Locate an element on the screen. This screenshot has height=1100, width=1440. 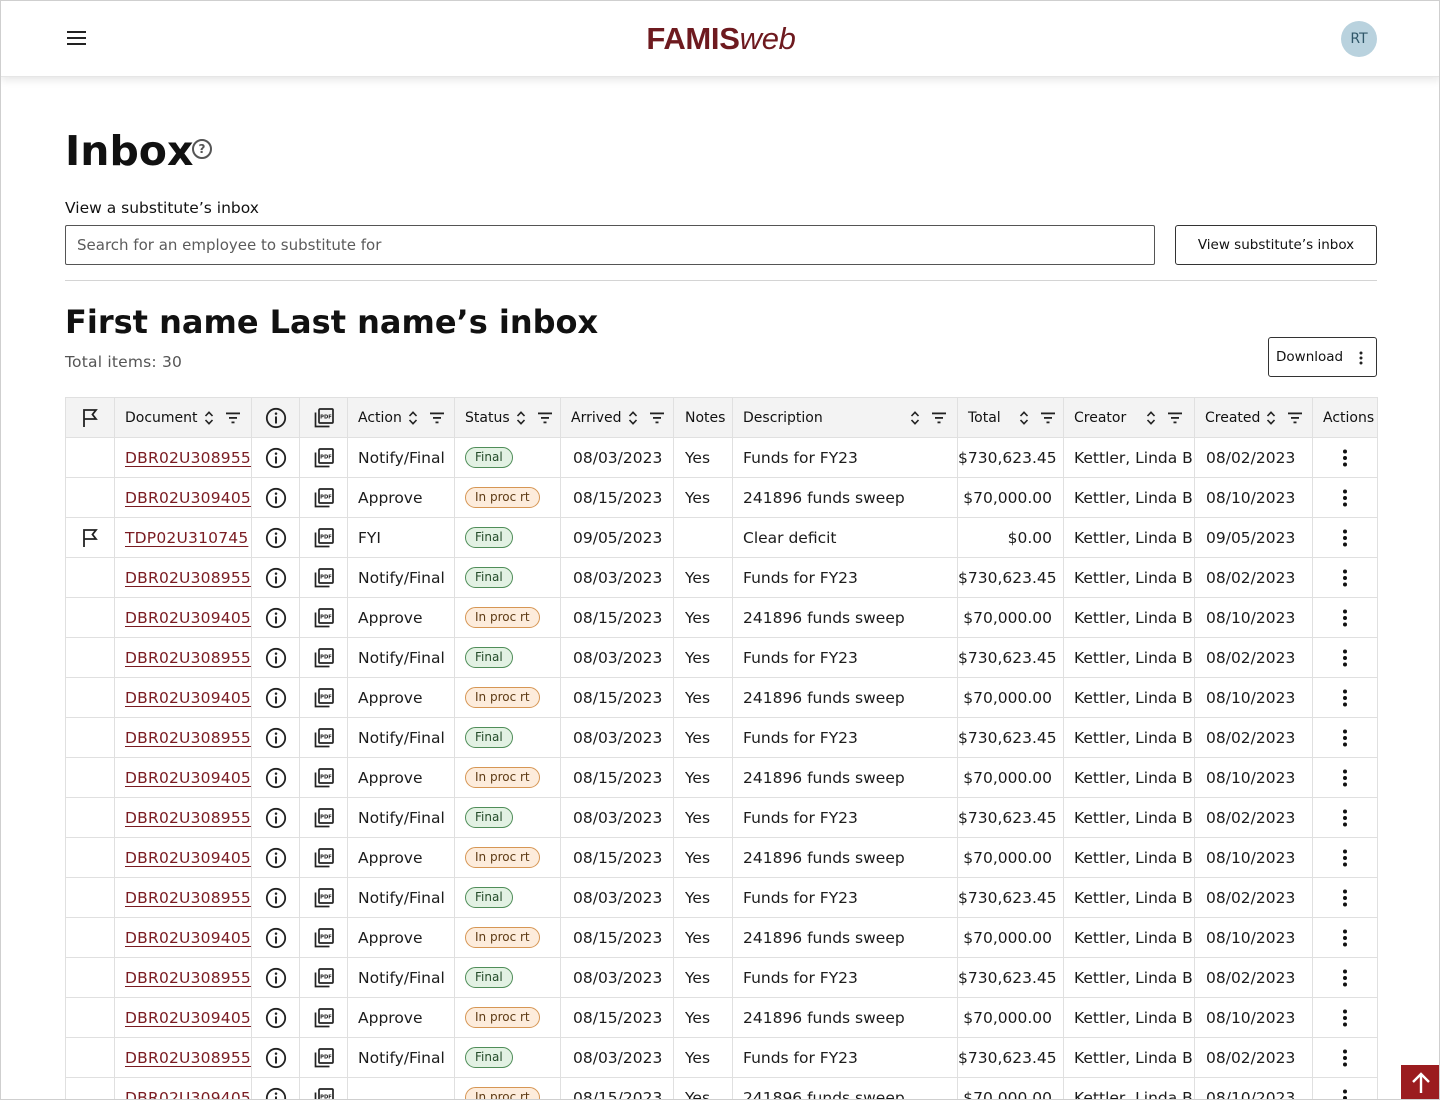
view-substitute-inbox-button: View substitute’s inbox is located at coordinates (1276, 245).